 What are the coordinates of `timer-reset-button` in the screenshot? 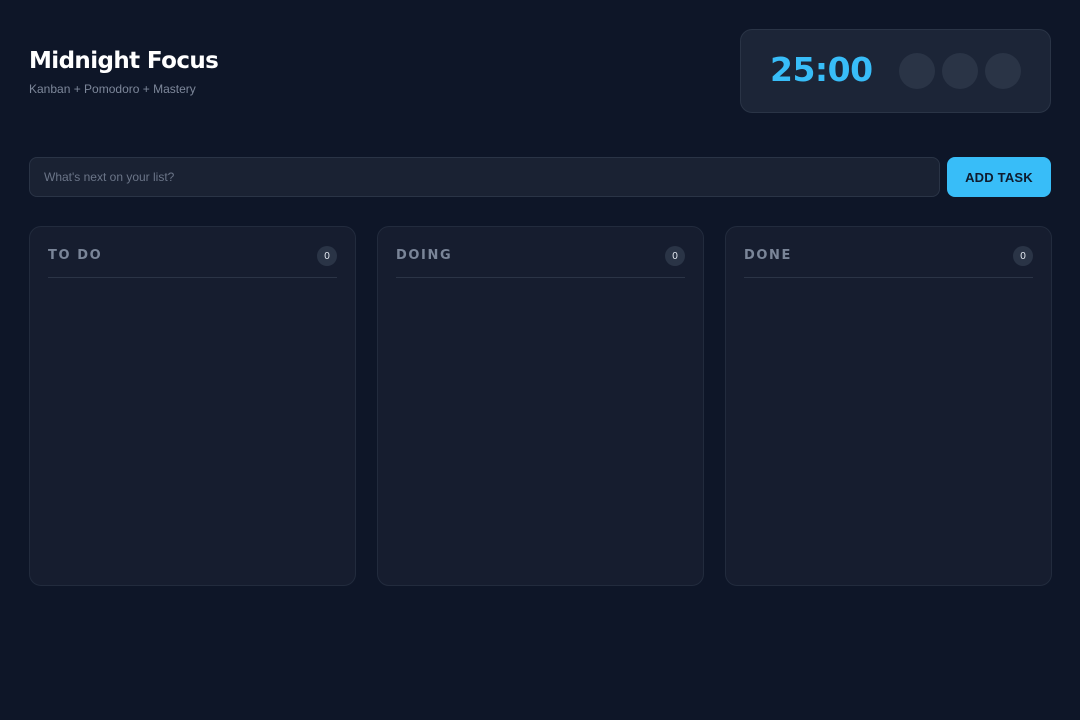 It's located at (960, 71).